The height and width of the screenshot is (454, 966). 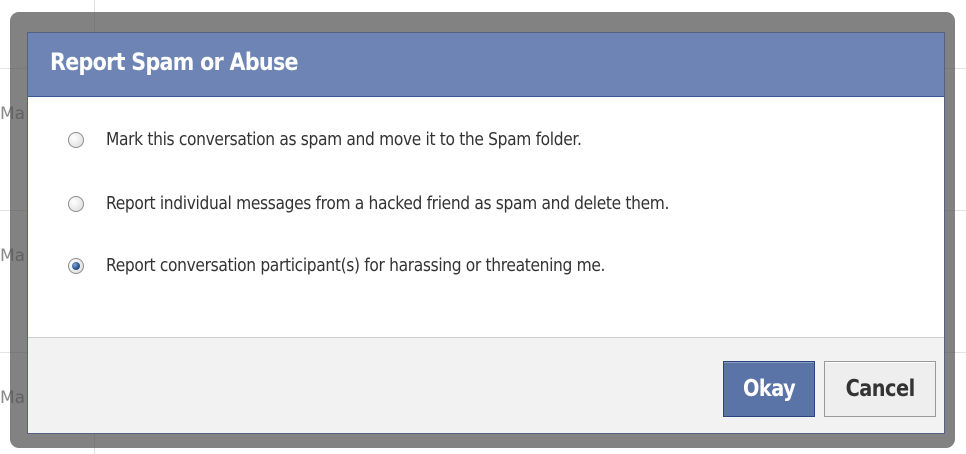 I want to click on okay-button: Okay, so click(x=769, y=389).